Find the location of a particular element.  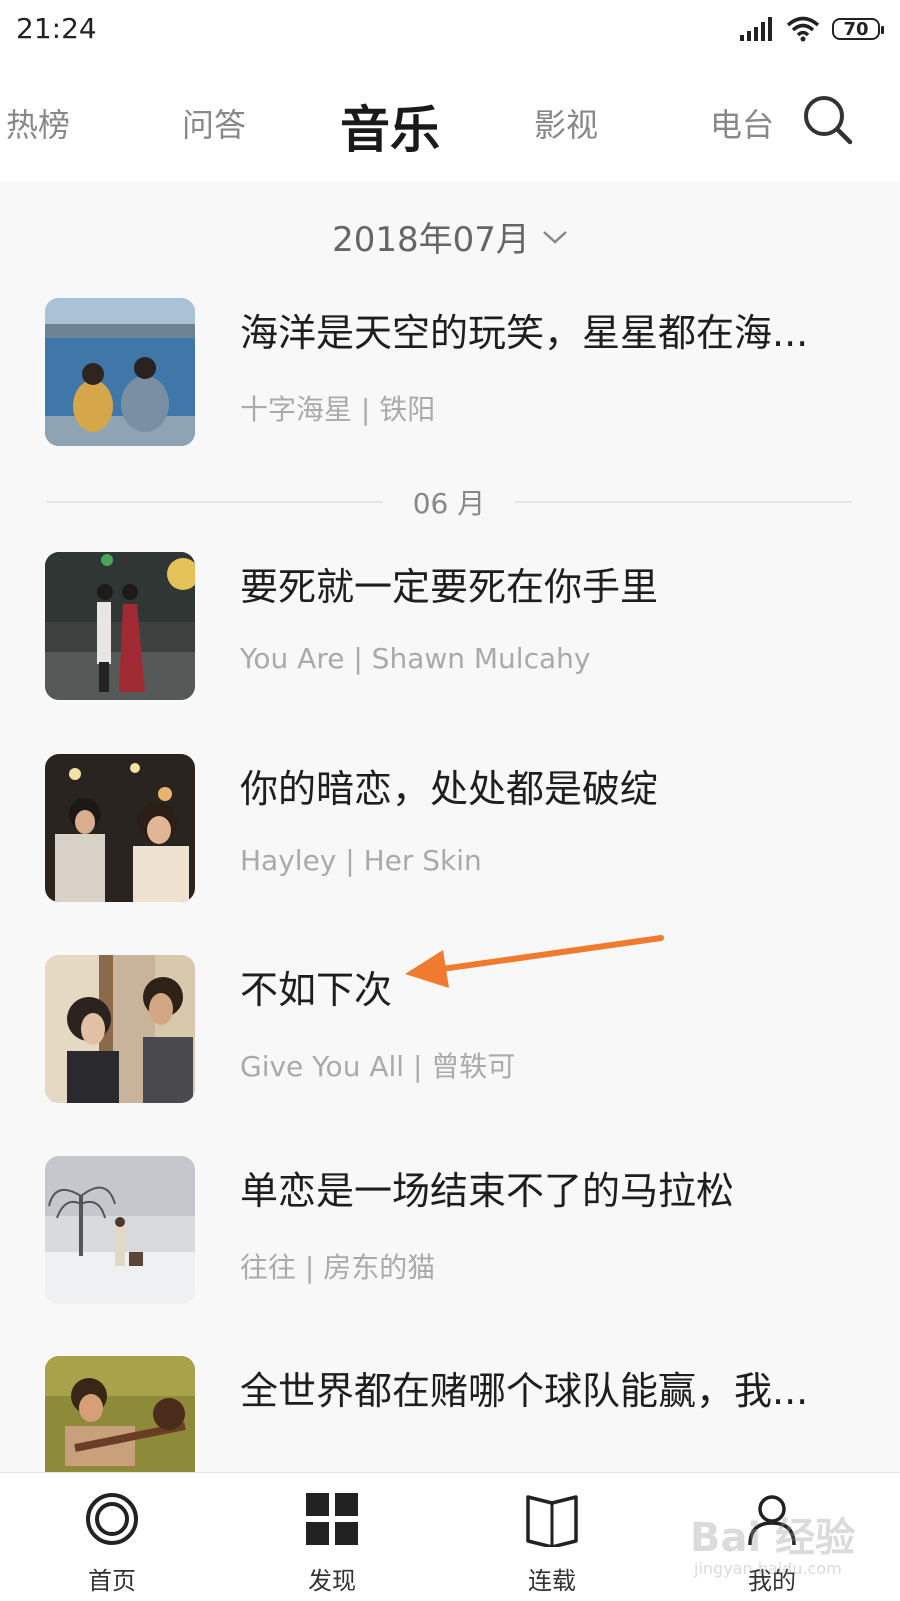

nav-serial: 连载 is located at coordinates (552, 1537).